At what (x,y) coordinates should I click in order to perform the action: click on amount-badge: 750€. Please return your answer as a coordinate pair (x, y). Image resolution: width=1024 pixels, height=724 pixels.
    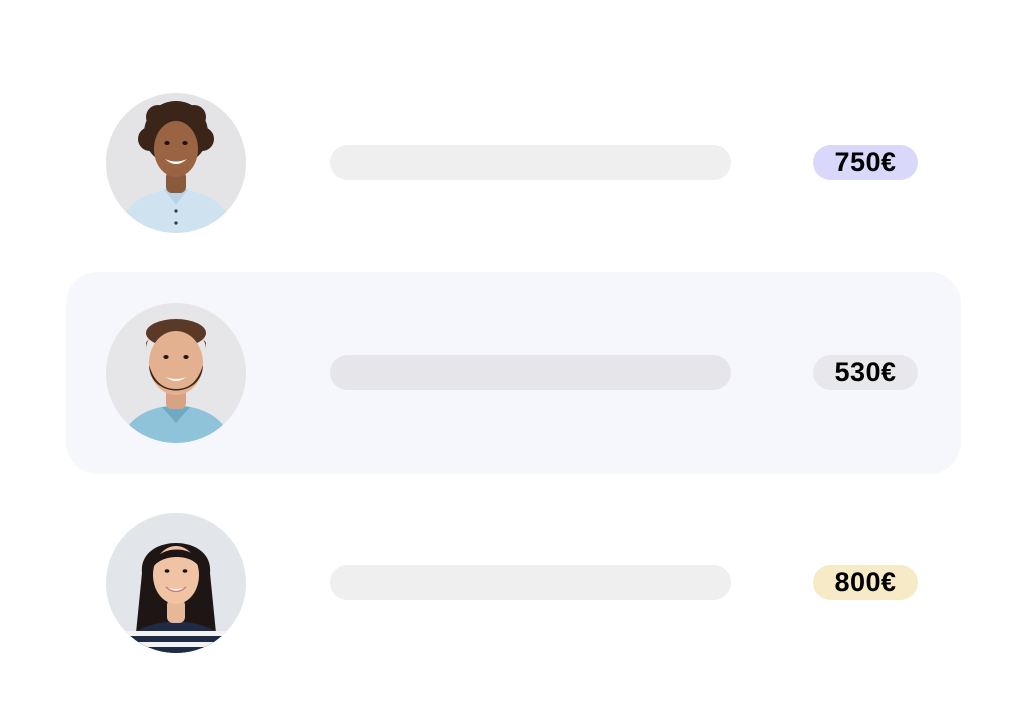
    Looking at the image, I should click on (865, 162).